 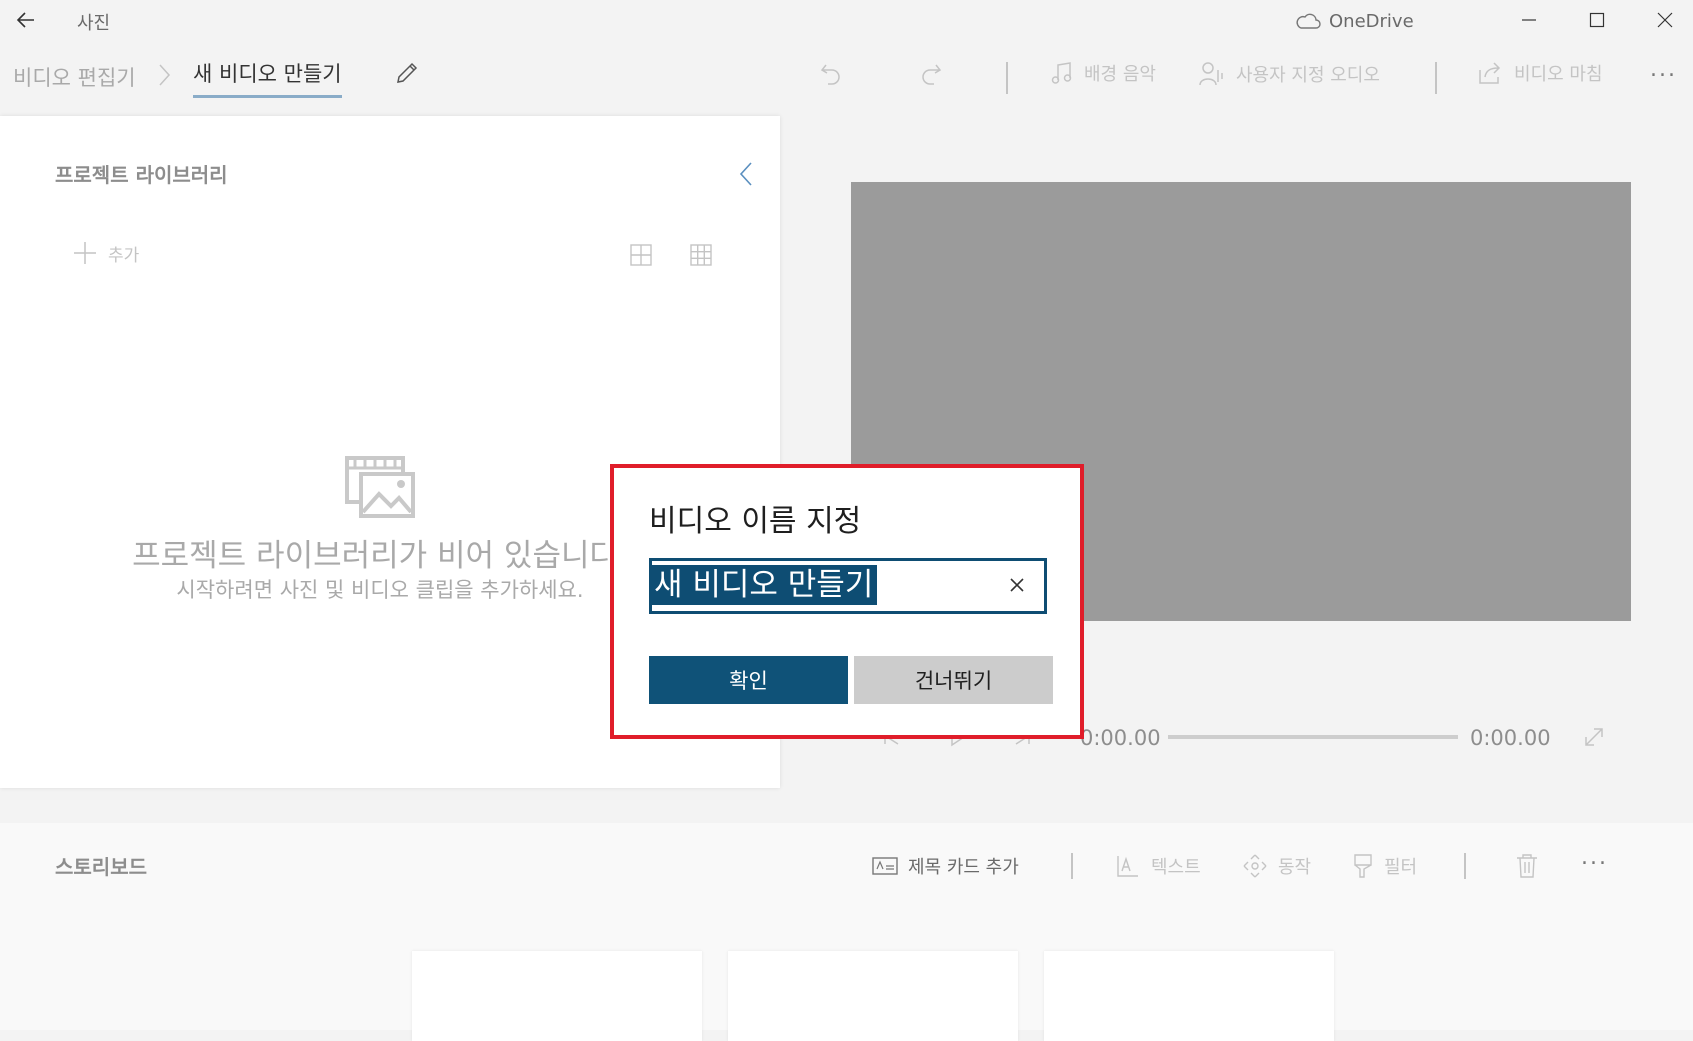 I want to click on expand-icon, so click(x=1594, y=737).